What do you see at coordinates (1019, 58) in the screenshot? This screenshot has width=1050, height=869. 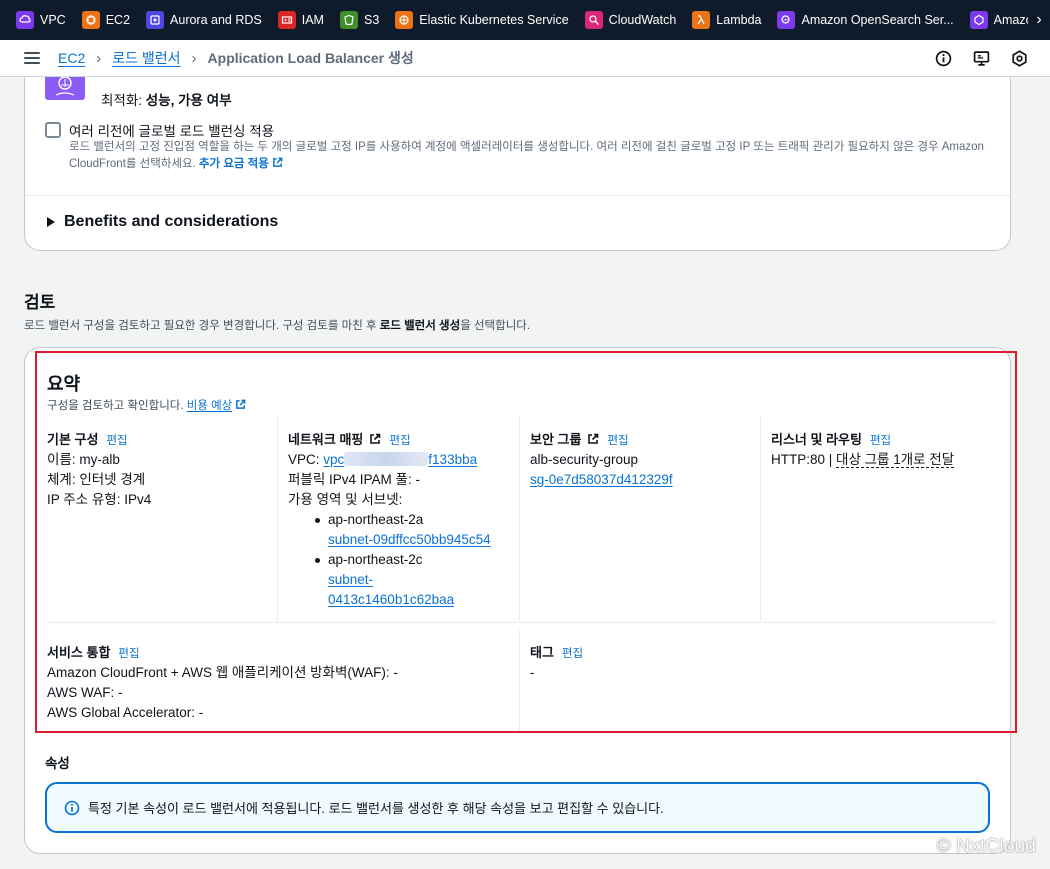 I see `settings-icon` at bounding box center [1019, 58].